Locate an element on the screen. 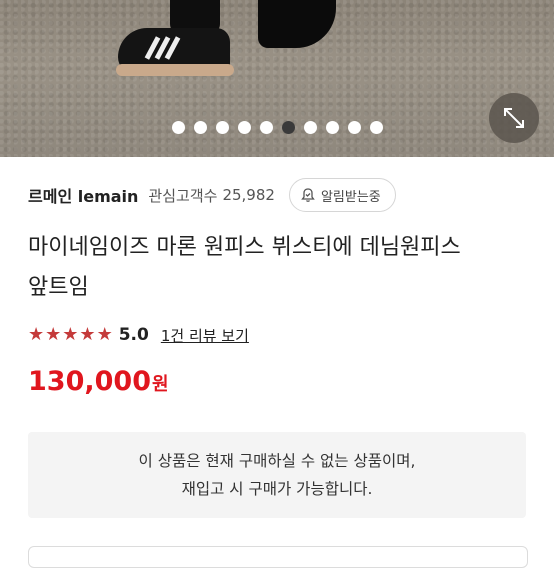 This screenshot has width=554, height=568. expand-image-button is located at coordinates (514, 118).